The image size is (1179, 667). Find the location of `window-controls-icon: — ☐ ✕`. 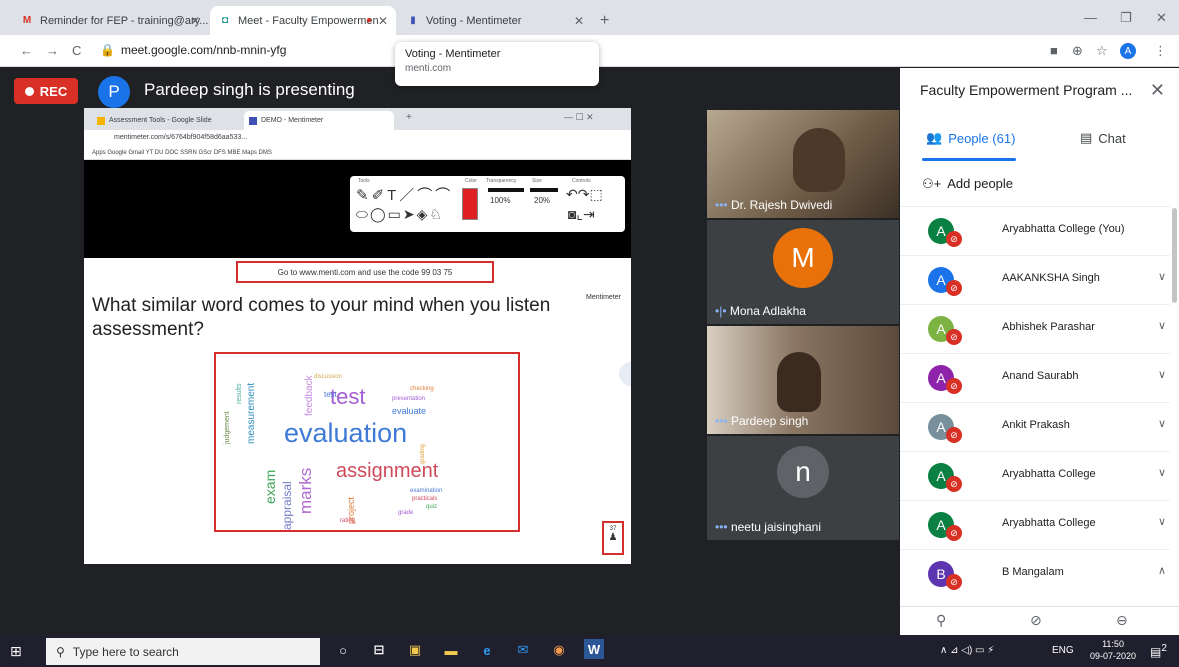

window-controls-icon: — ☐ ✕ is located at coordinates (579, 117).